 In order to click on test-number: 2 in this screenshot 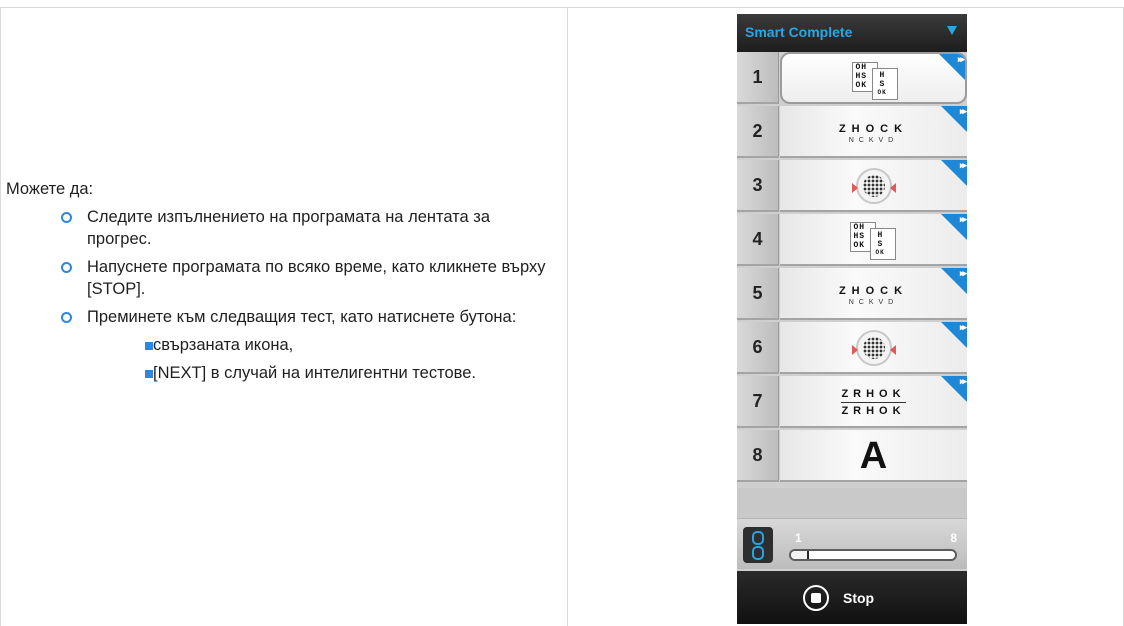, I will do `click(758, 132)`.